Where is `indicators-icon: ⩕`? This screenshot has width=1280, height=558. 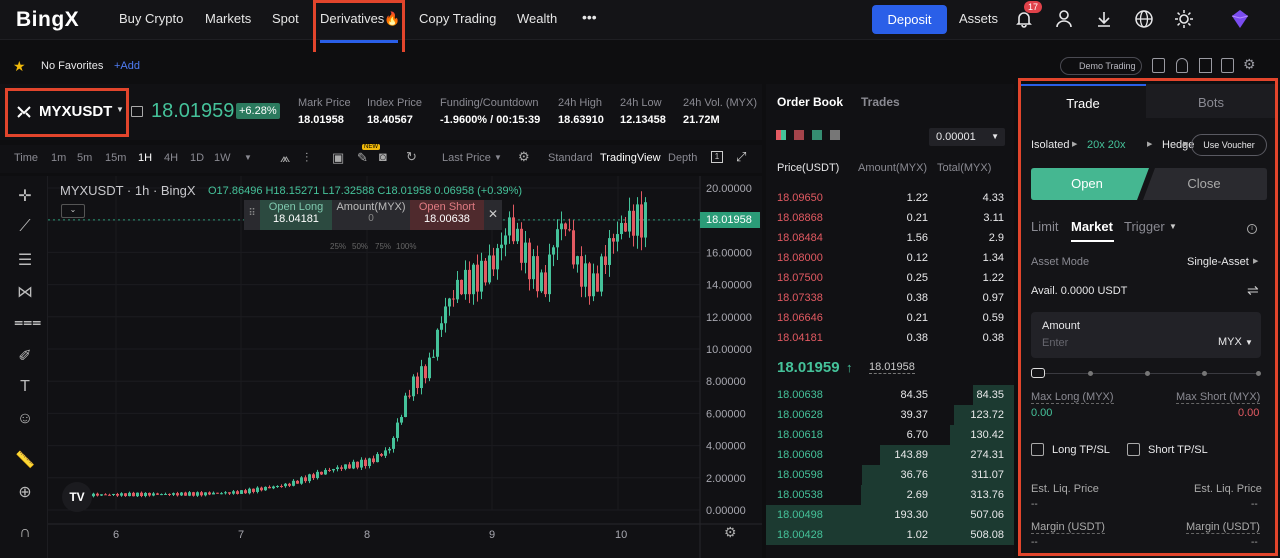
indicators-icon: ⩕ is located at coordinates (285, 158).